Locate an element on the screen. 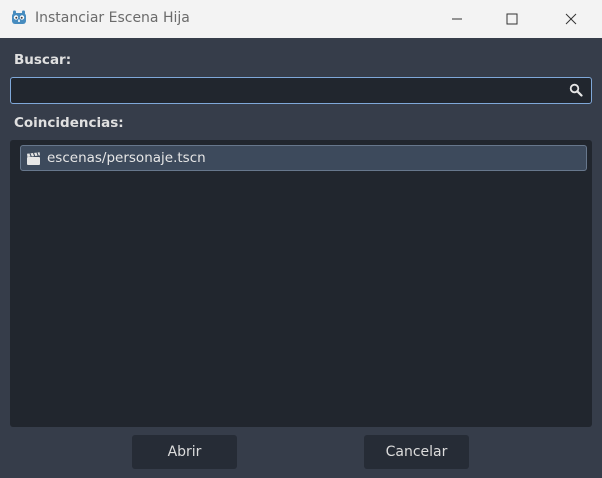 This screenshot has height=478, width=602. maximize-button is located at coordinates (512, 19).